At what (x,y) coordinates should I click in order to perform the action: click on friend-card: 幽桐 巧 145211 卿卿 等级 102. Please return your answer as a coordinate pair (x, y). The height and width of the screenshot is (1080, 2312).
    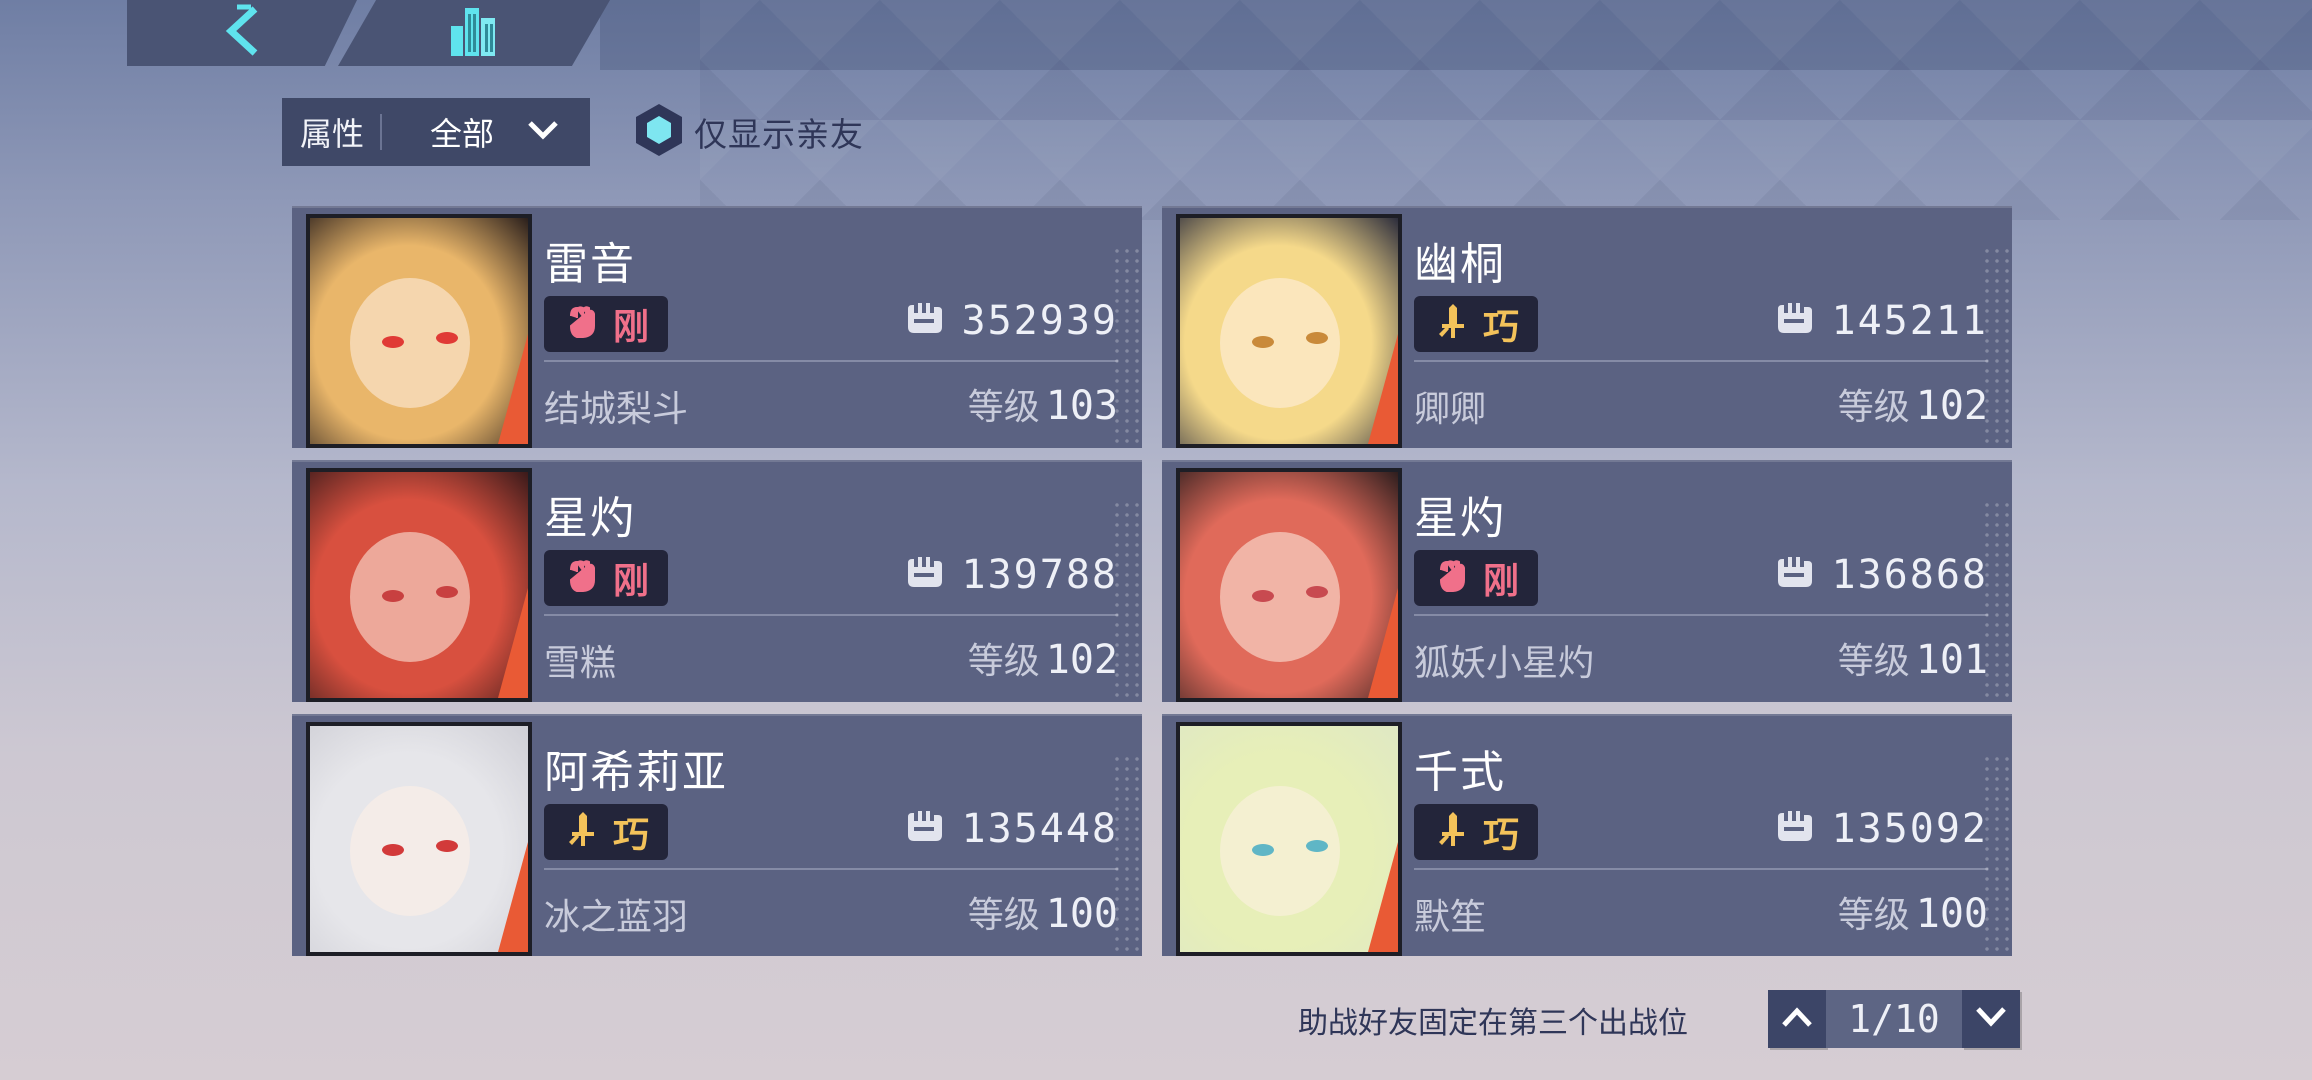
    Looking at the image, I should click on (1587, 327).